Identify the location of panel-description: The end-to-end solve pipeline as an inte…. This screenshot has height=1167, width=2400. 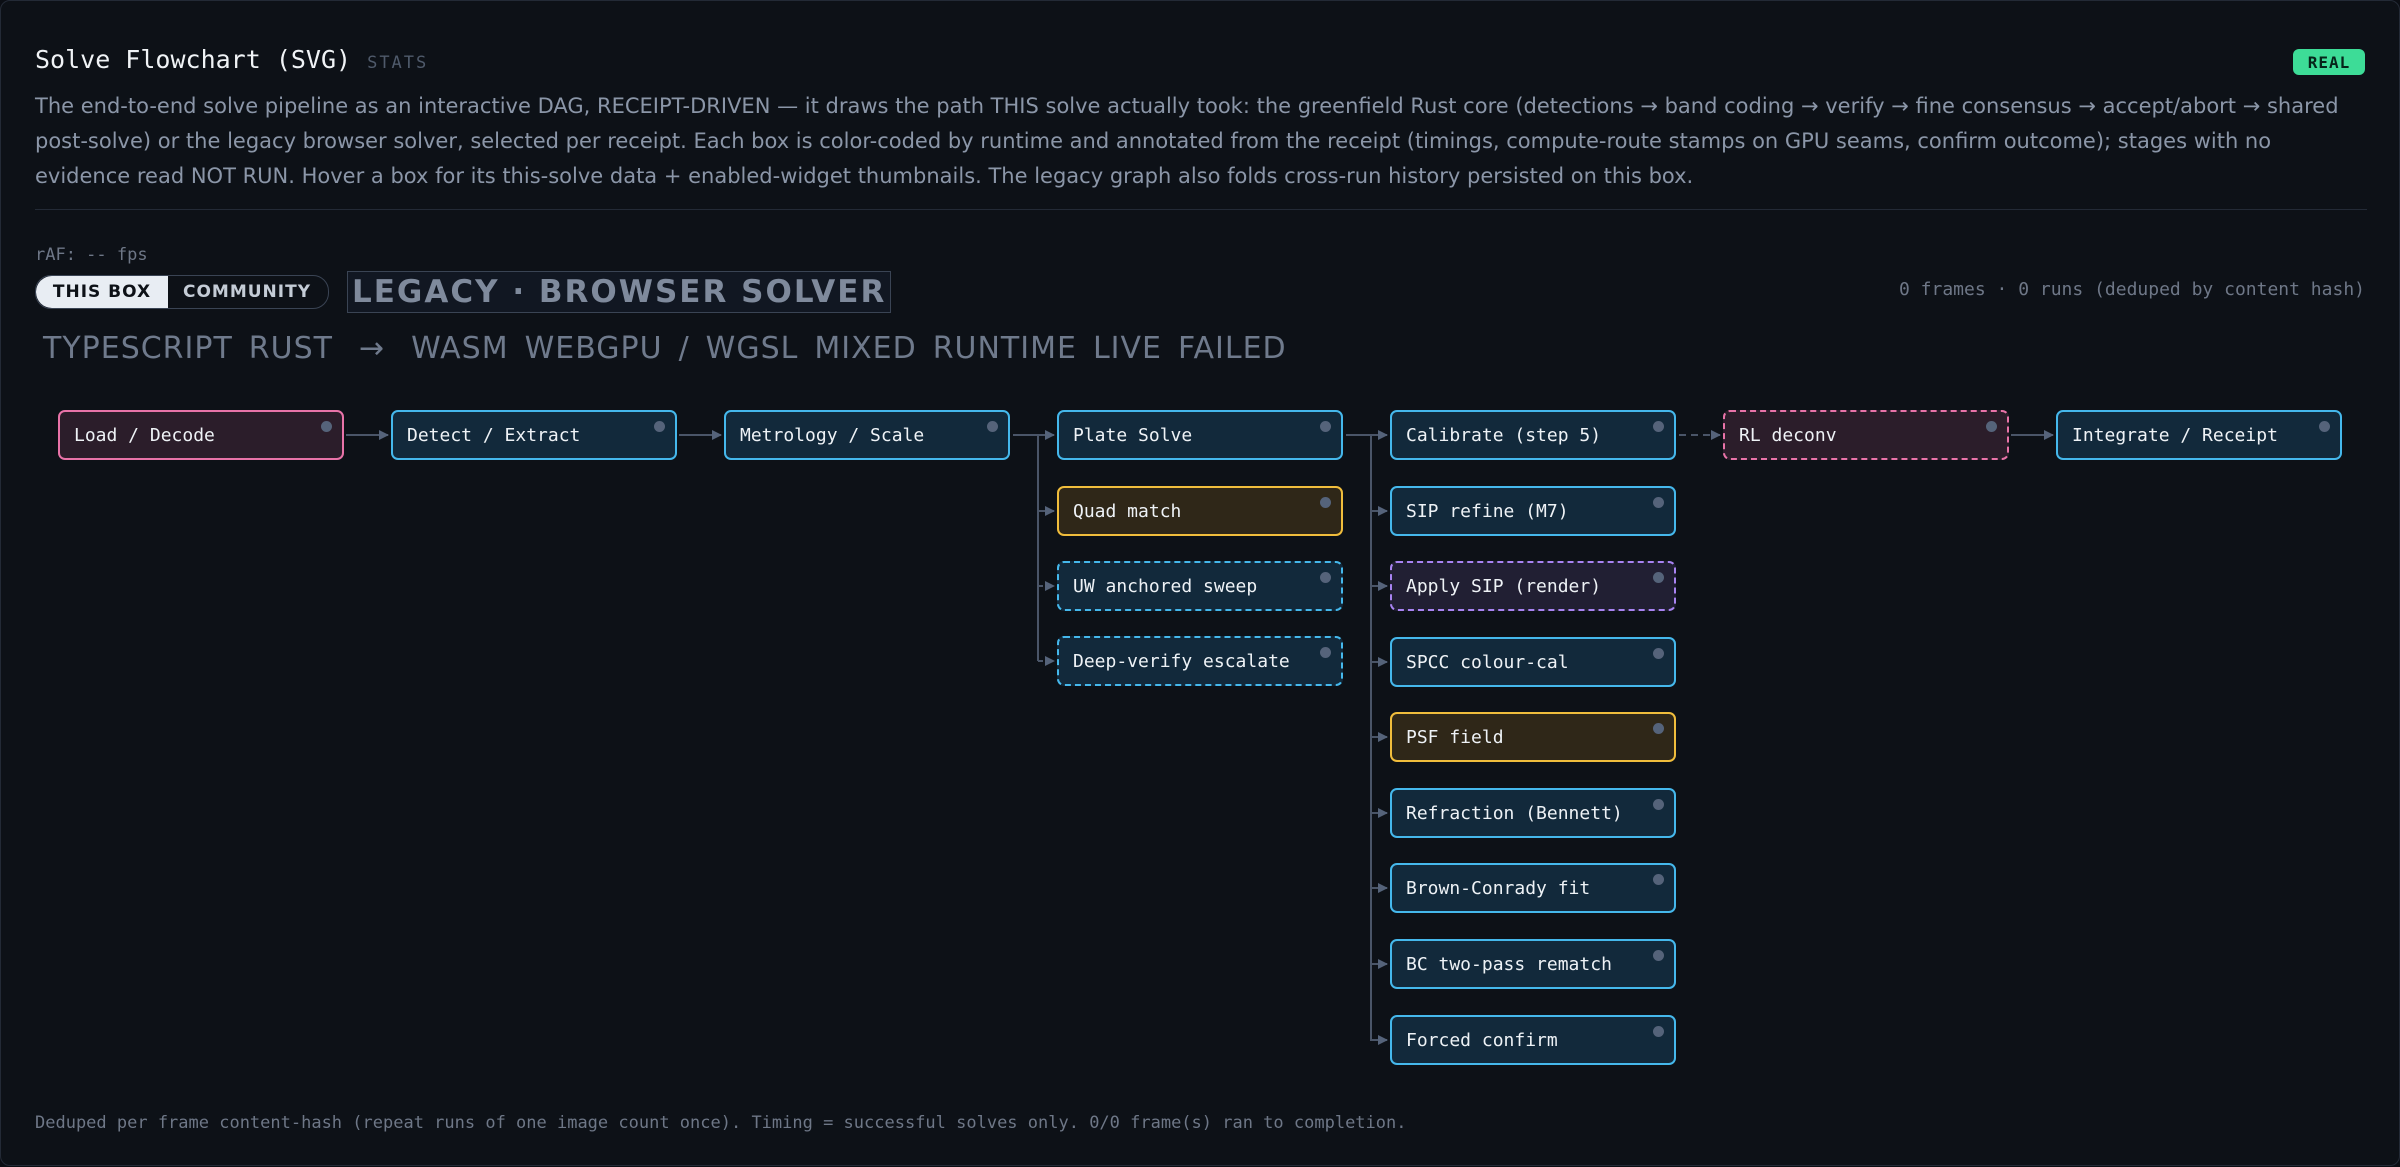
(1187, 141).